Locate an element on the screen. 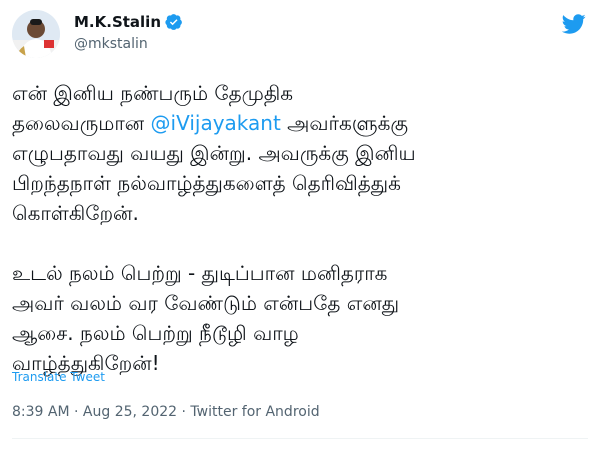 The image size is (600, 460). tweet-line: பிறந்தநாள் நல்வாழ்த்துகளைத் தெரிவித்துக் is located at coordinates (206, 183).